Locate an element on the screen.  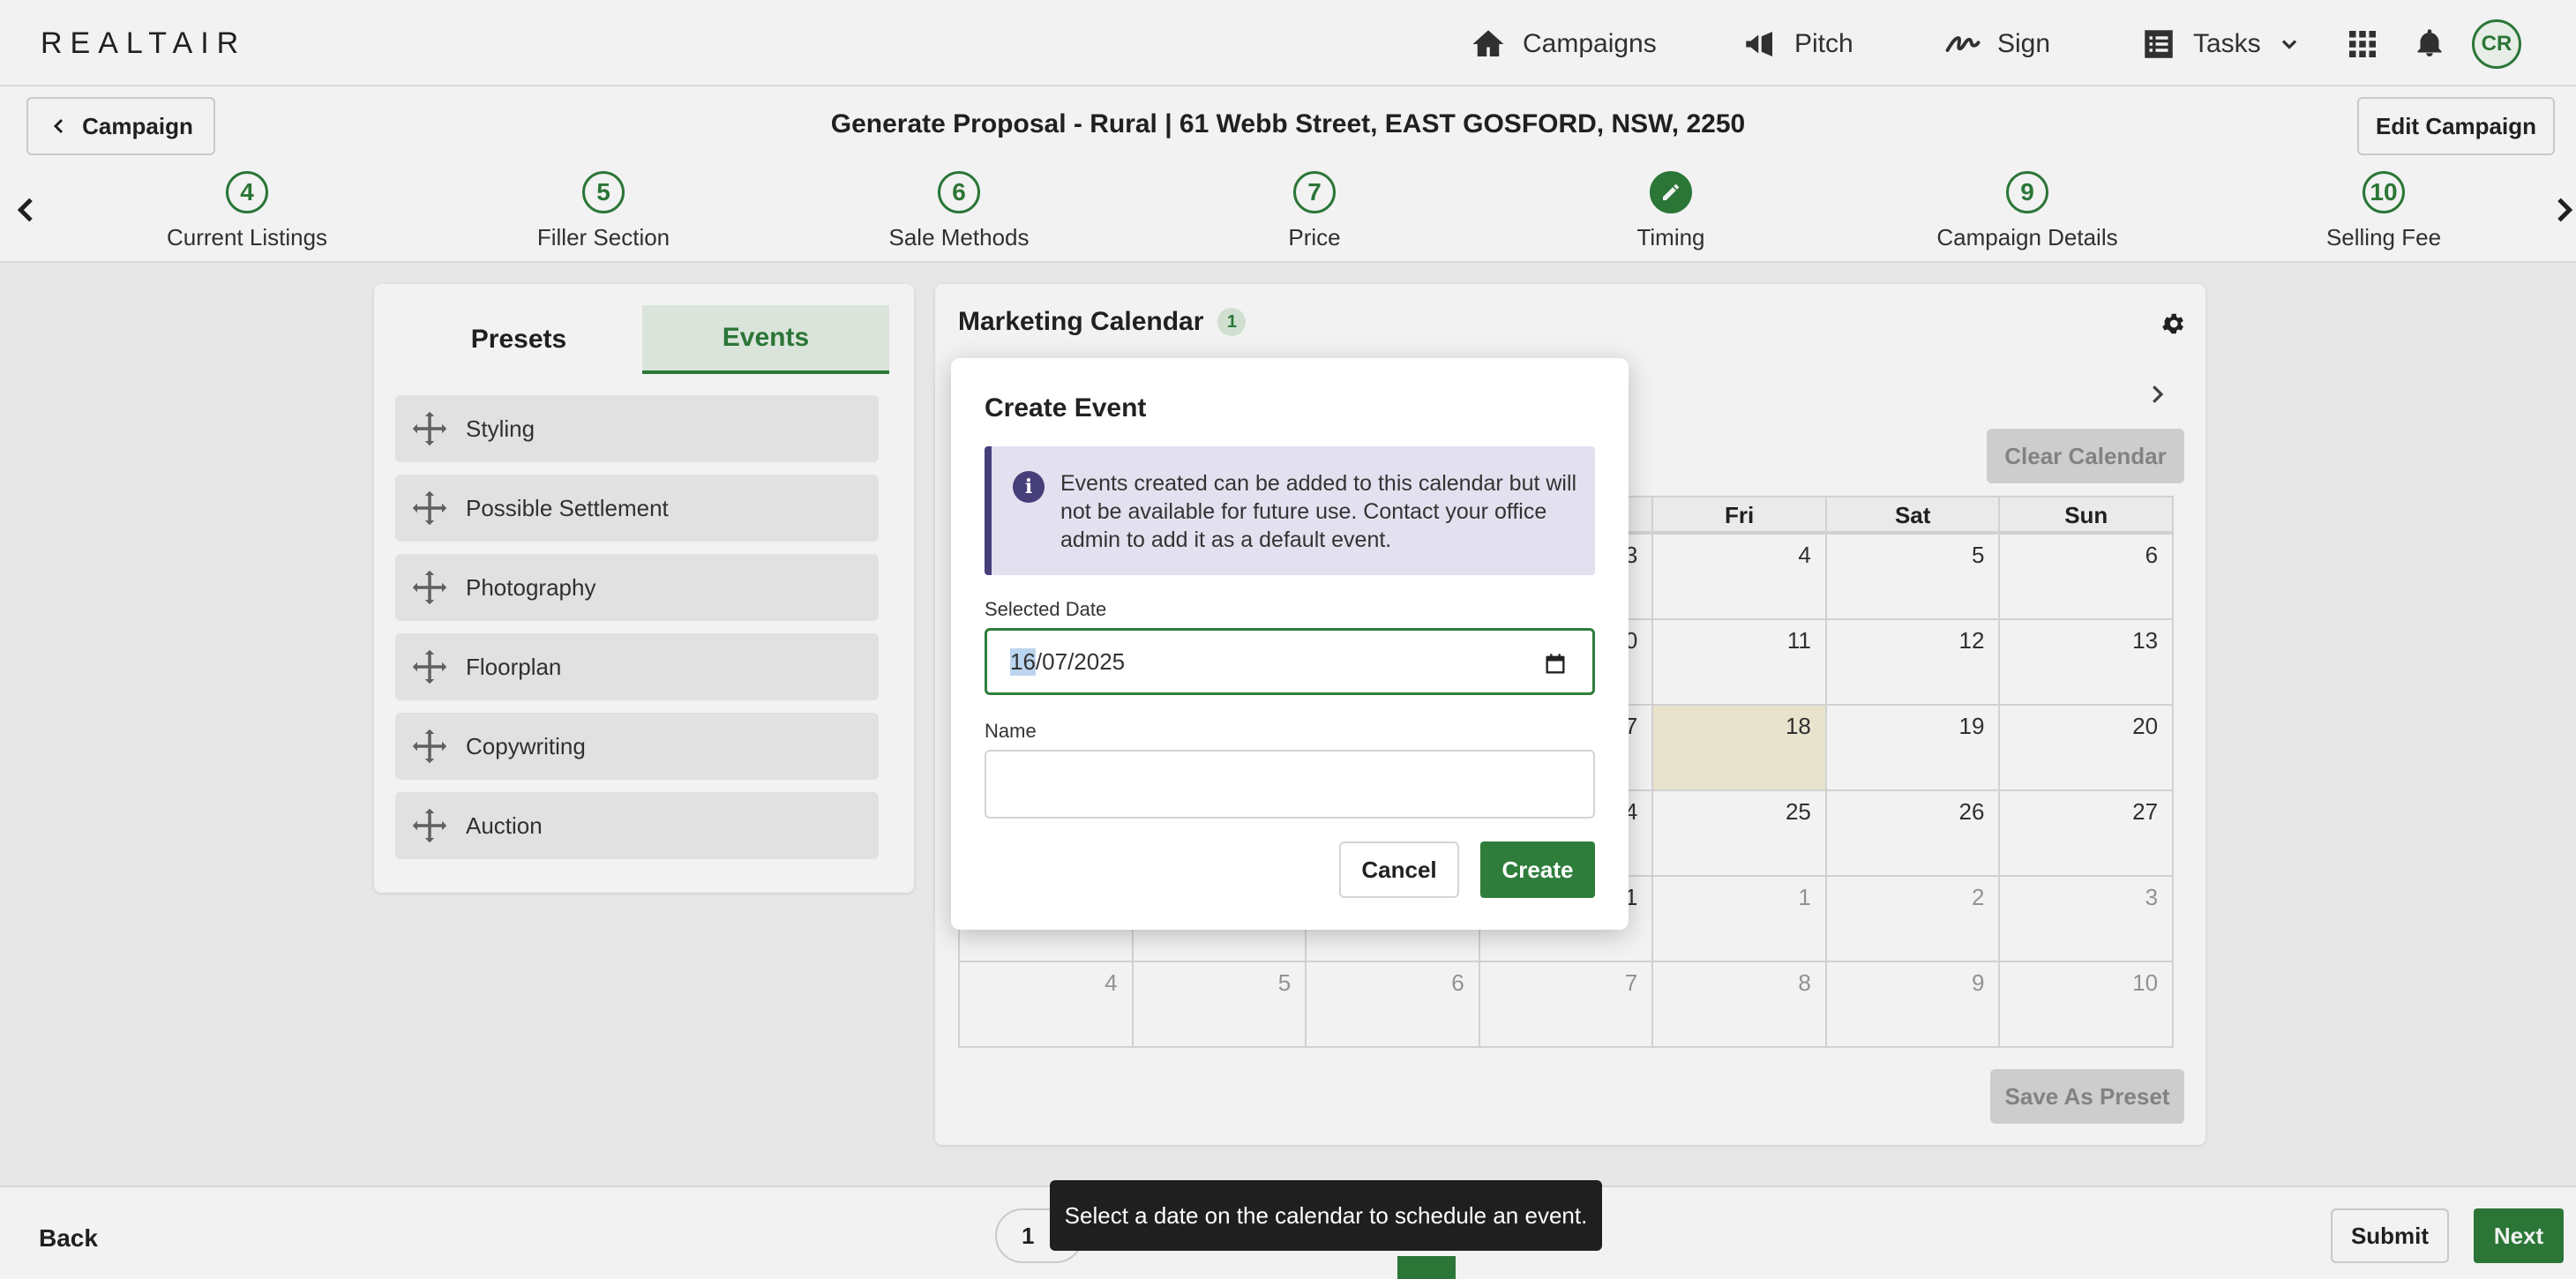
date-day-segment: 16 is located at coordinates (1023, 661).